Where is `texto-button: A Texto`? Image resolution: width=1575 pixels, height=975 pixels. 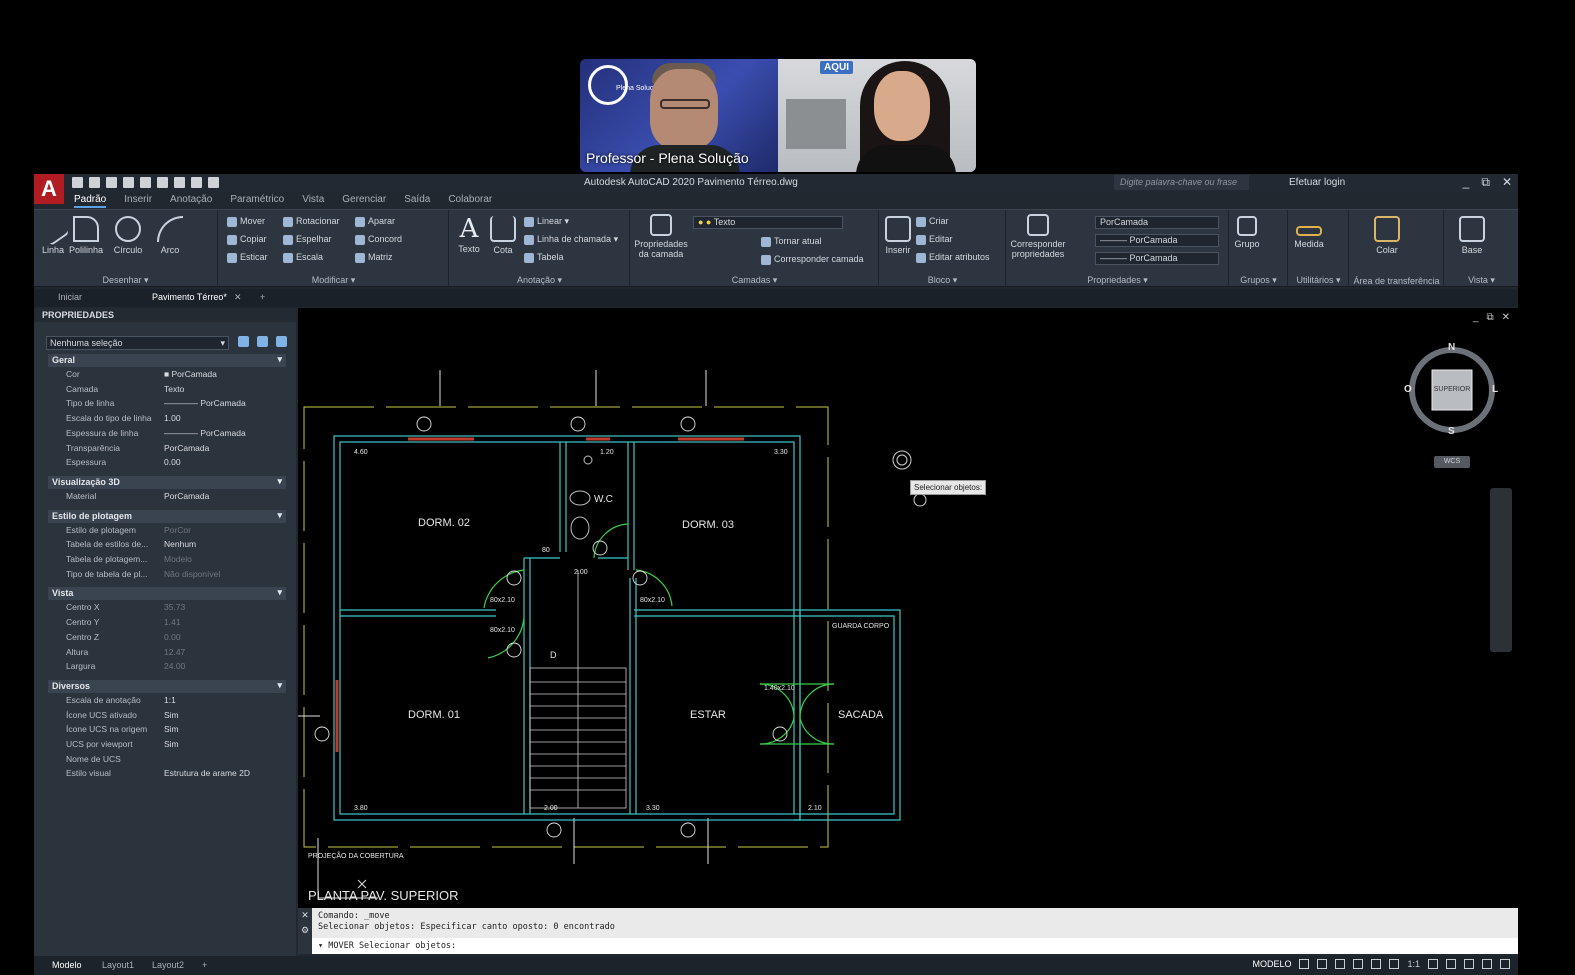
texto-button: A Texto is located at coordinates (469, 234).